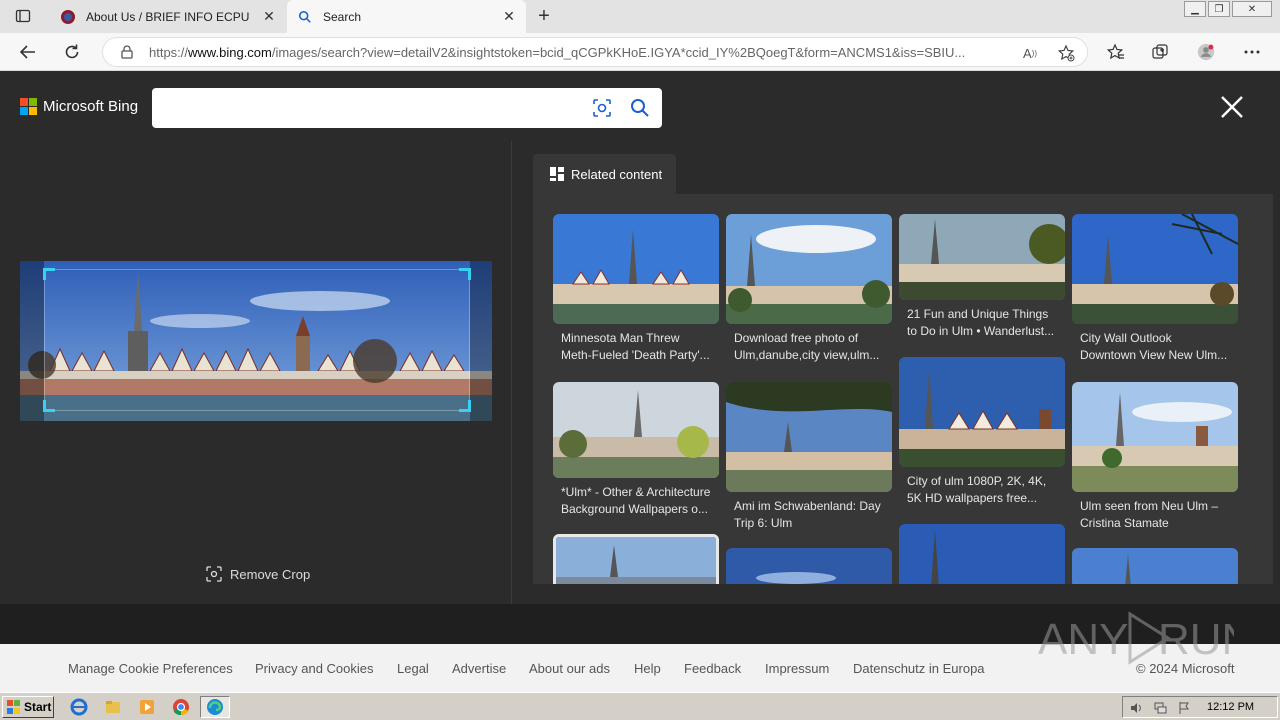 The width and height of the screenshot is (1280, 720). What do you see at coordinates (49, 274) in the screenshot?
I see `crop-handle-top-left` at bounding box center [49, 274].